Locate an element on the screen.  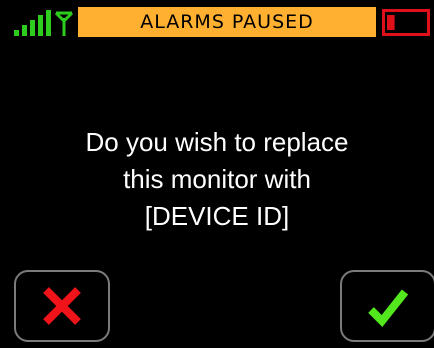
antenna-icon is located at coordinates (64, 23).